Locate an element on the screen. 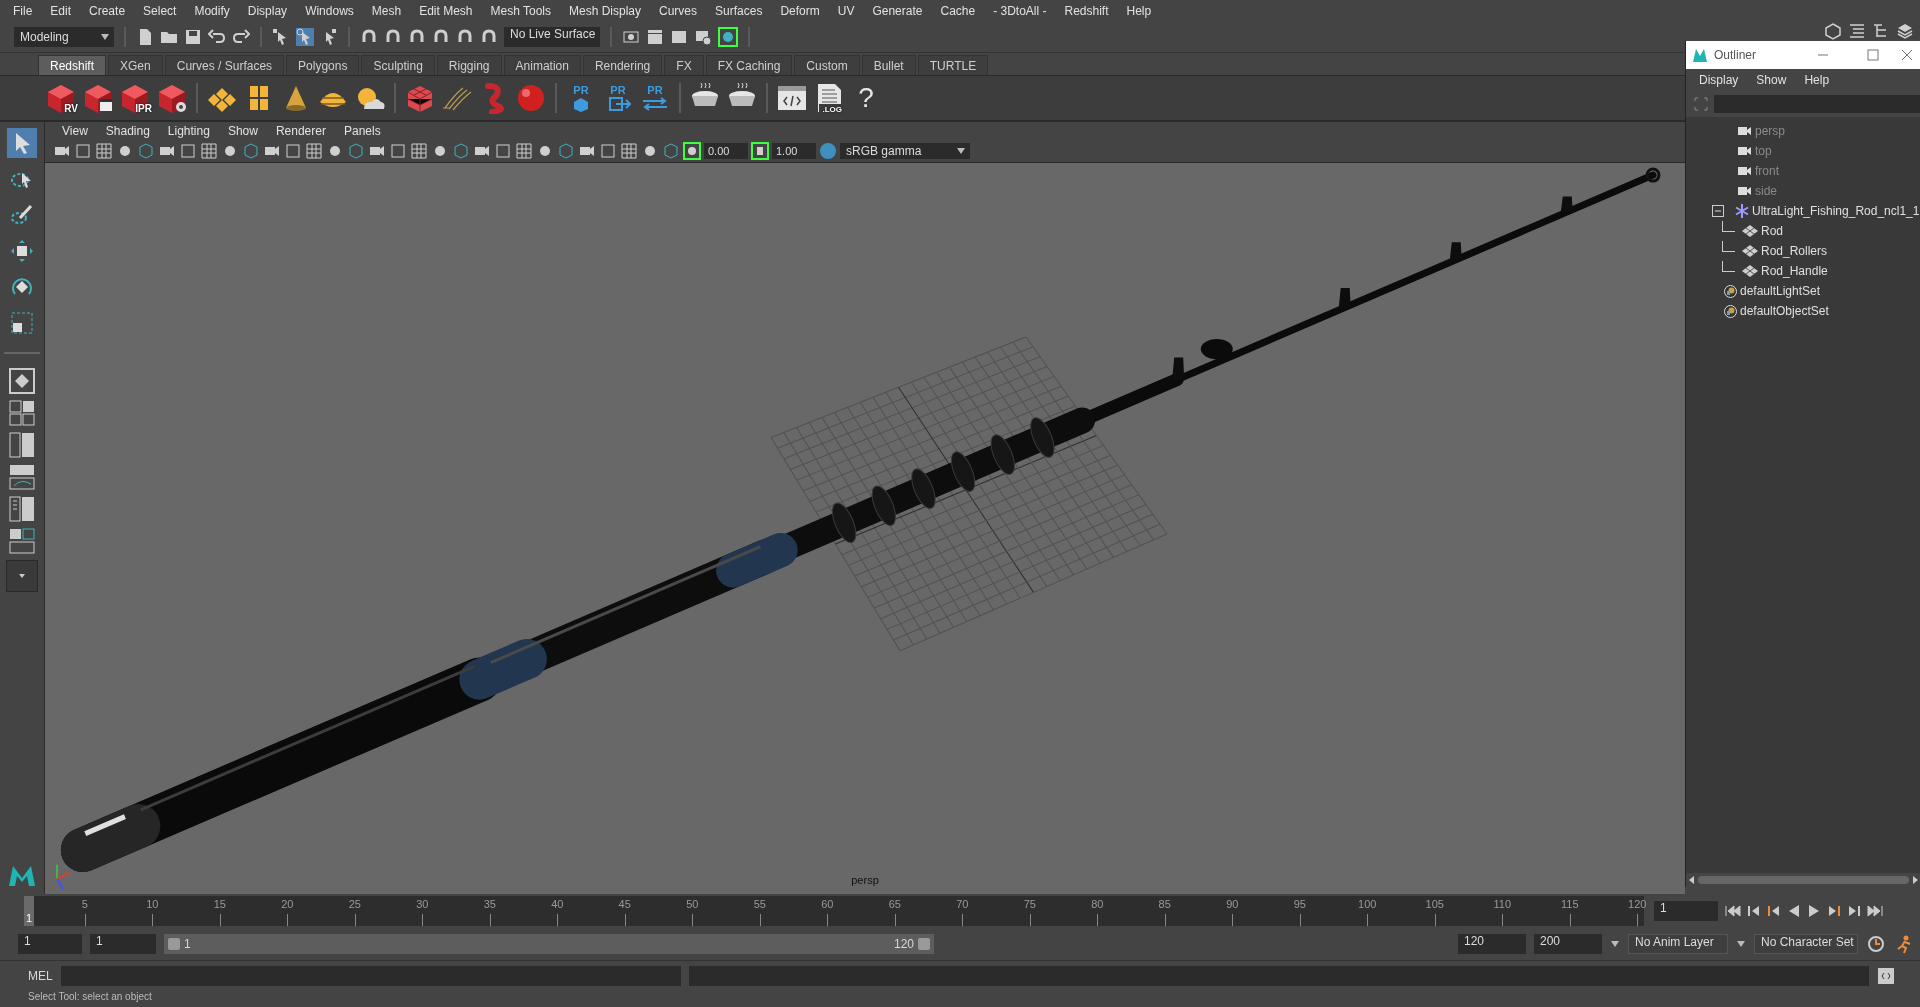 Image resolution: width=1920 pixels, height=1007 pixels. menu-item: Edit is located at coordinates (61, 11).